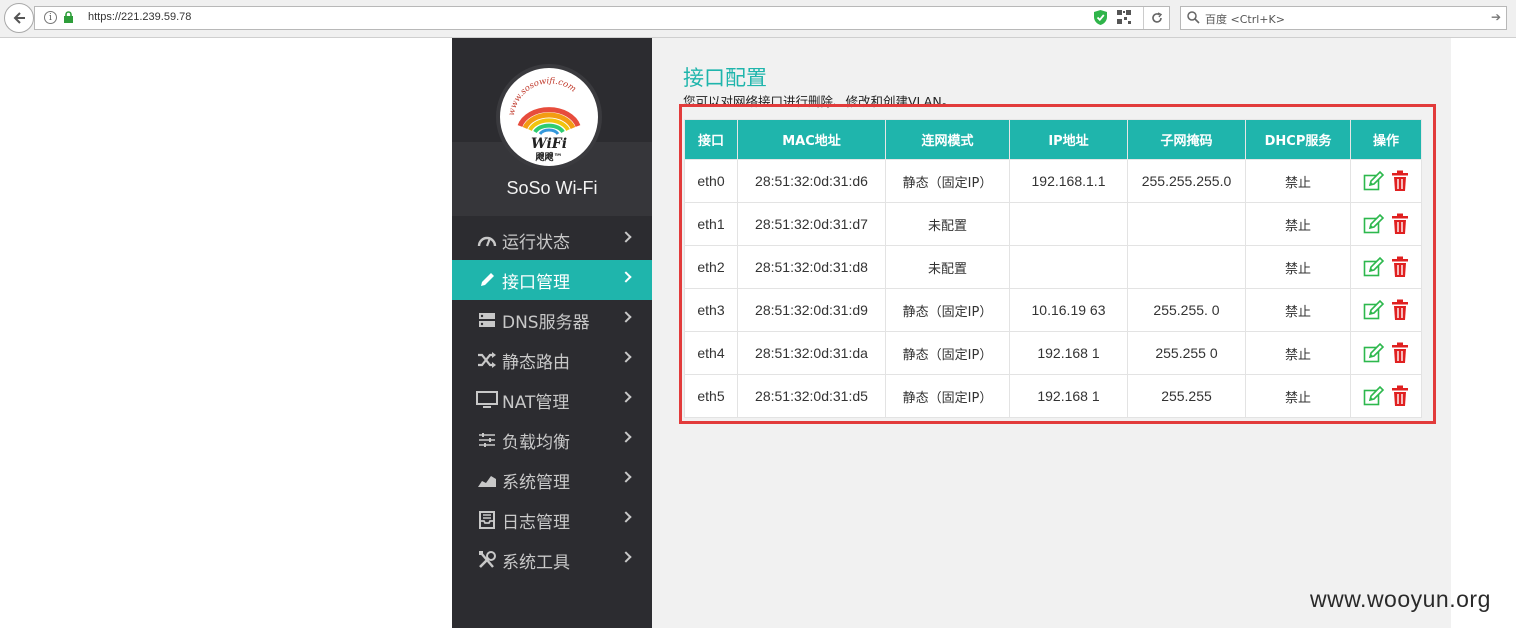 The width and height of the screenshot is (1516, 628). I want to click on mask-cell: 255.255. 0, so click(1186, 310).